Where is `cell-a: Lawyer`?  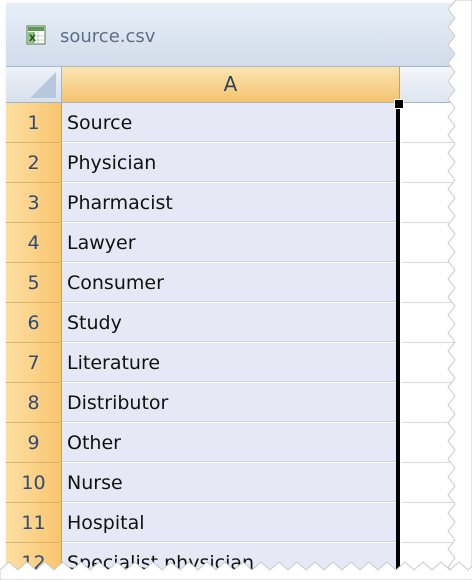 cell-a: Lawyer is located at coordinates (230, 242).